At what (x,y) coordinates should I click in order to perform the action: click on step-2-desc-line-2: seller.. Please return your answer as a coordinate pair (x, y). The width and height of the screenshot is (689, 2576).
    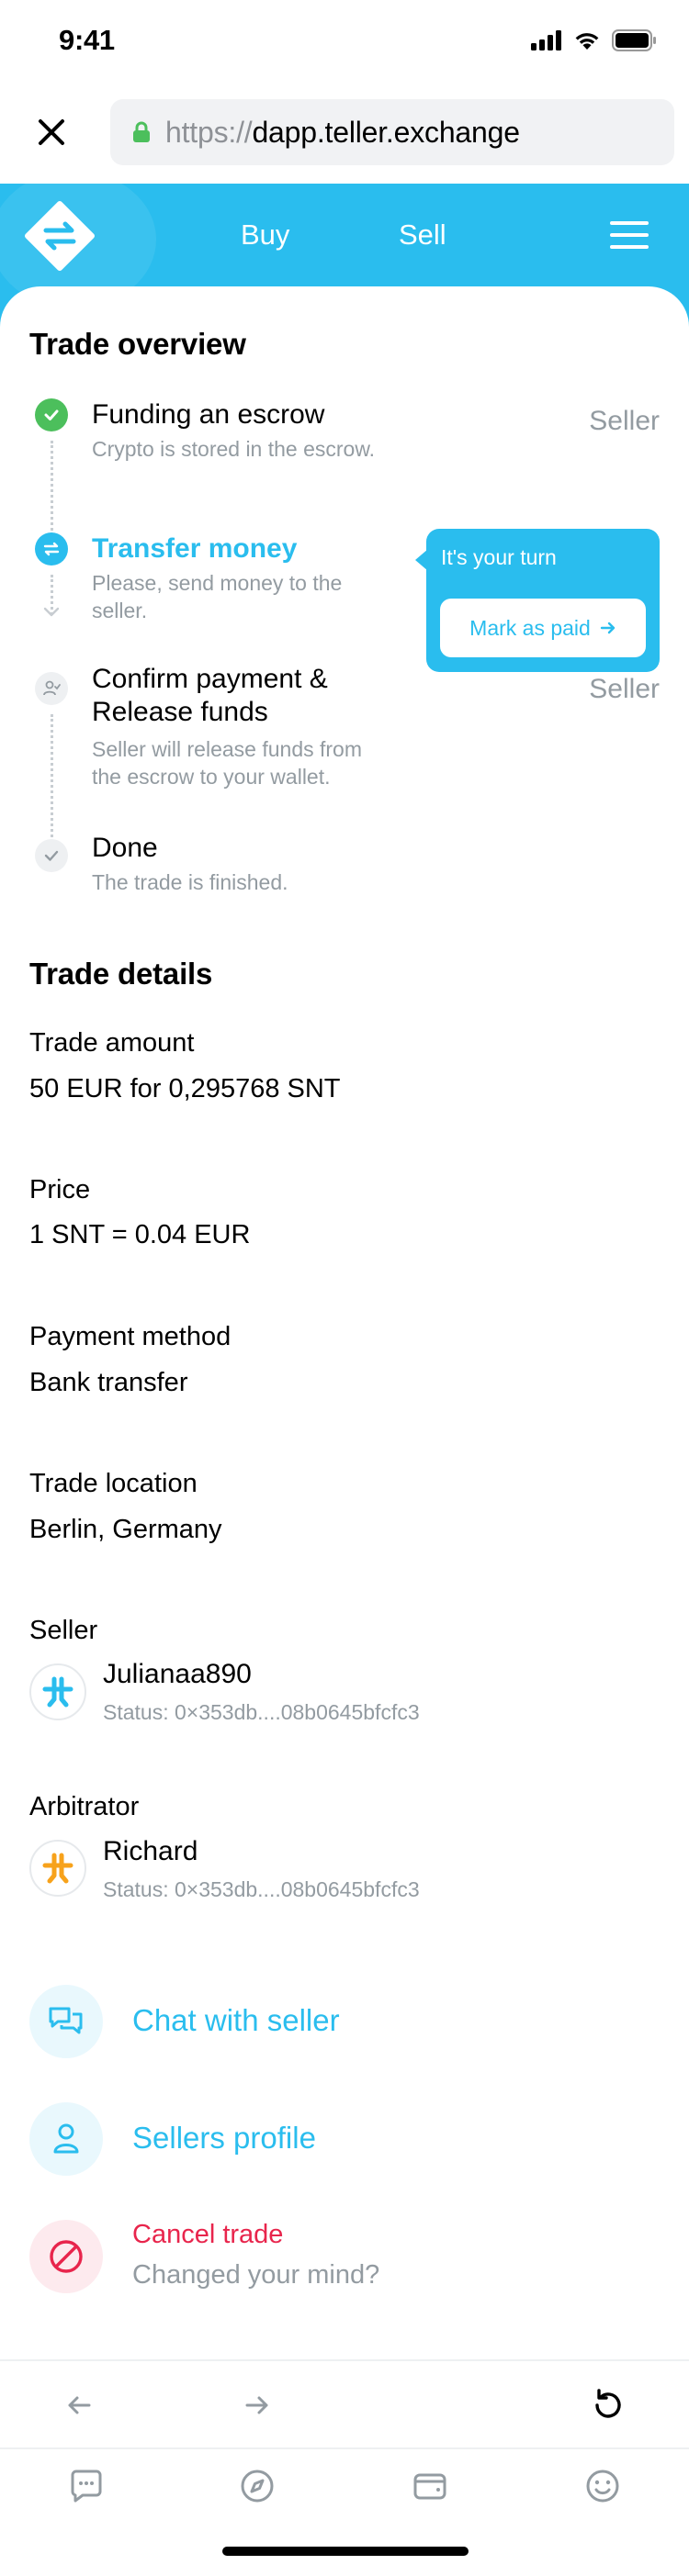
    Looking at the image, I should click on (120, 610).